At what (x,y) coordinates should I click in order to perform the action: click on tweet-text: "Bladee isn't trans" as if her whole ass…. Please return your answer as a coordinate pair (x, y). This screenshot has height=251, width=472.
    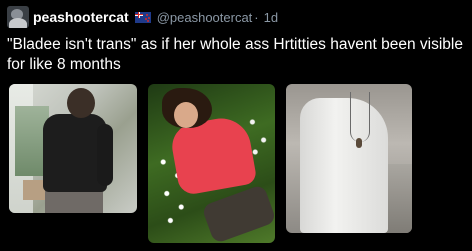
    Looking at the image, I should click on (235, 54).